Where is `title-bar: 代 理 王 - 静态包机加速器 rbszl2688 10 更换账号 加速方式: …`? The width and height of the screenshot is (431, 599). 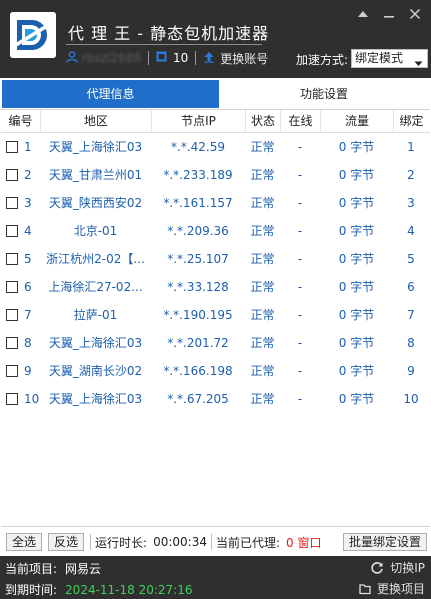
title-bar: 代 理 王 - 静态包机加速器 rbszl2688 10 更换账号 加速方式: … is located at coordinates (215, 39).